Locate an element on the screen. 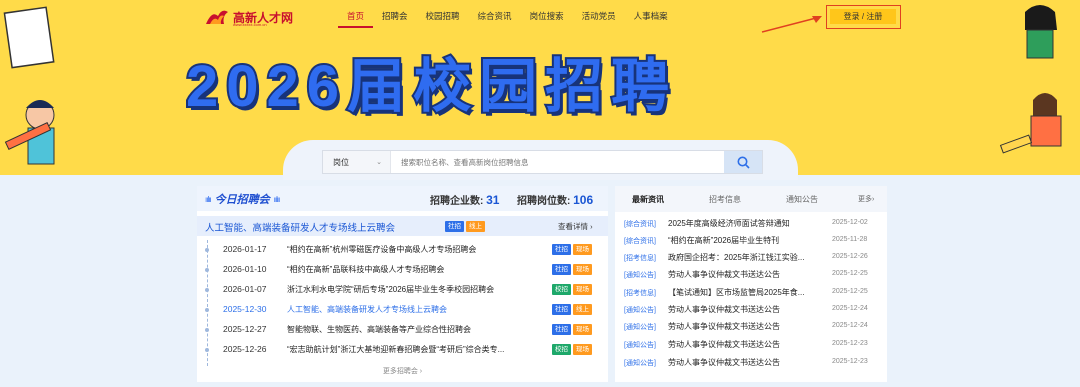 The height and width of the screenshot is (387, 1080). banner-title: 2 0 2 6 届 校 园 招 聘 is located at coordinates (427, 87).